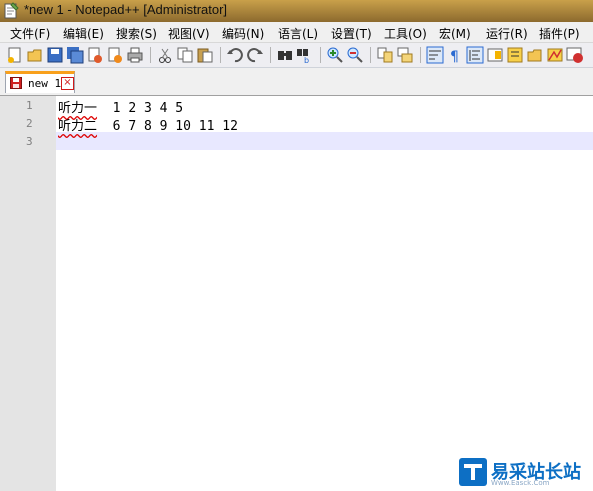 The image size is (593, 491). What do you see at coordinates (185, 55) in the screenshot?
I see `copy-icon` at bounding box center [185, 55].